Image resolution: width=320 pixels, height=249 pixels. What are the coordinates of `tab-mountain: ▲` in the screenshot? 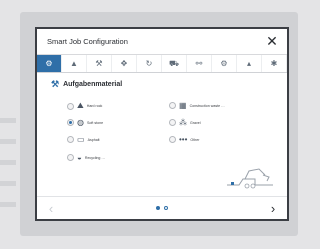 It's located at (74, 63).